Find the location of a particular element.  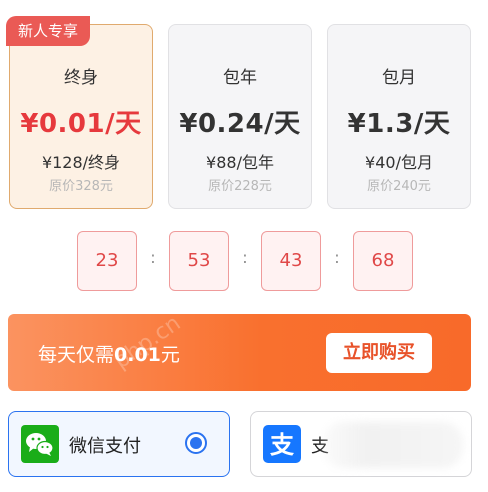

plan-original-price: 原价240元 is located at coordinates (399, 186).